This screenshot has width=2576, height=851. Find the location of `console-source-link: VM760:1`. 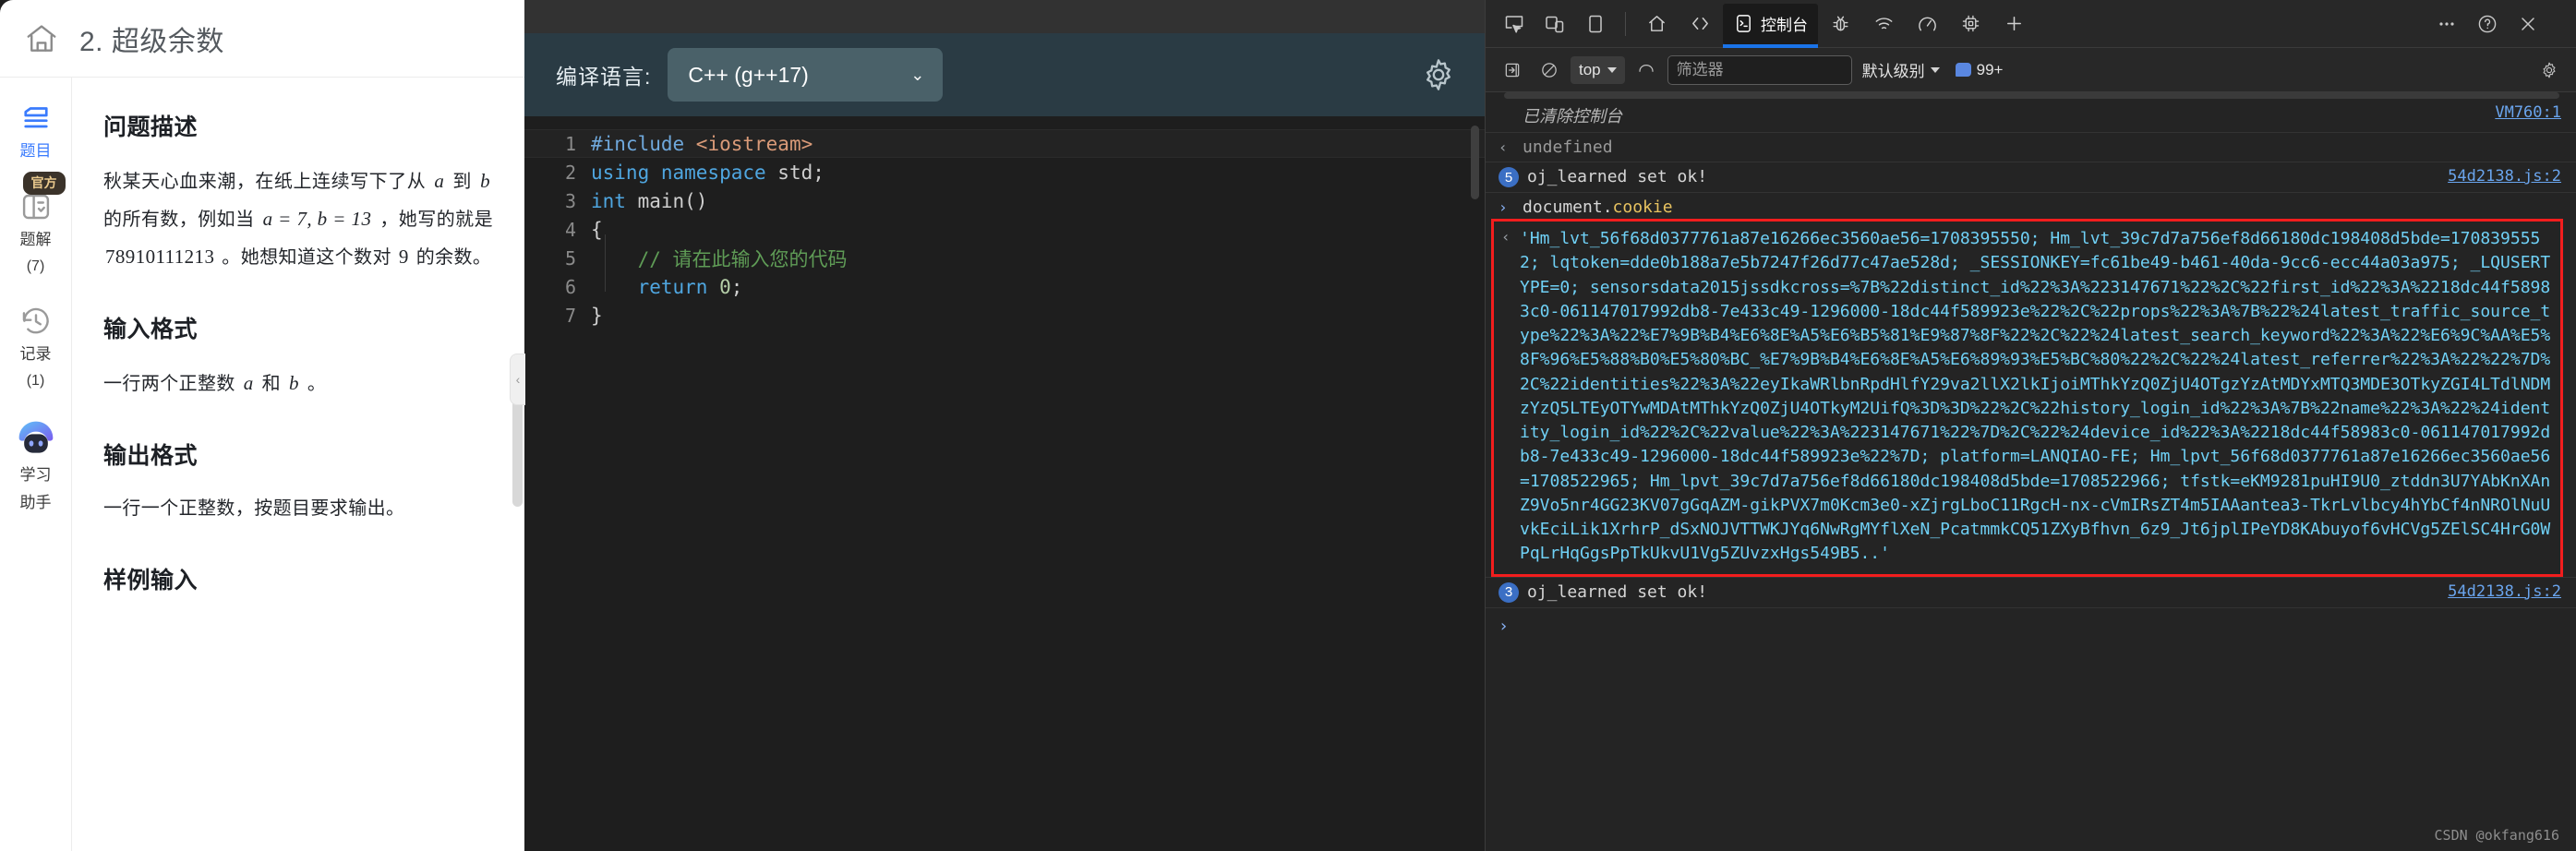

console-source-link: VM760:1 is located at coordinates (2528, 112).